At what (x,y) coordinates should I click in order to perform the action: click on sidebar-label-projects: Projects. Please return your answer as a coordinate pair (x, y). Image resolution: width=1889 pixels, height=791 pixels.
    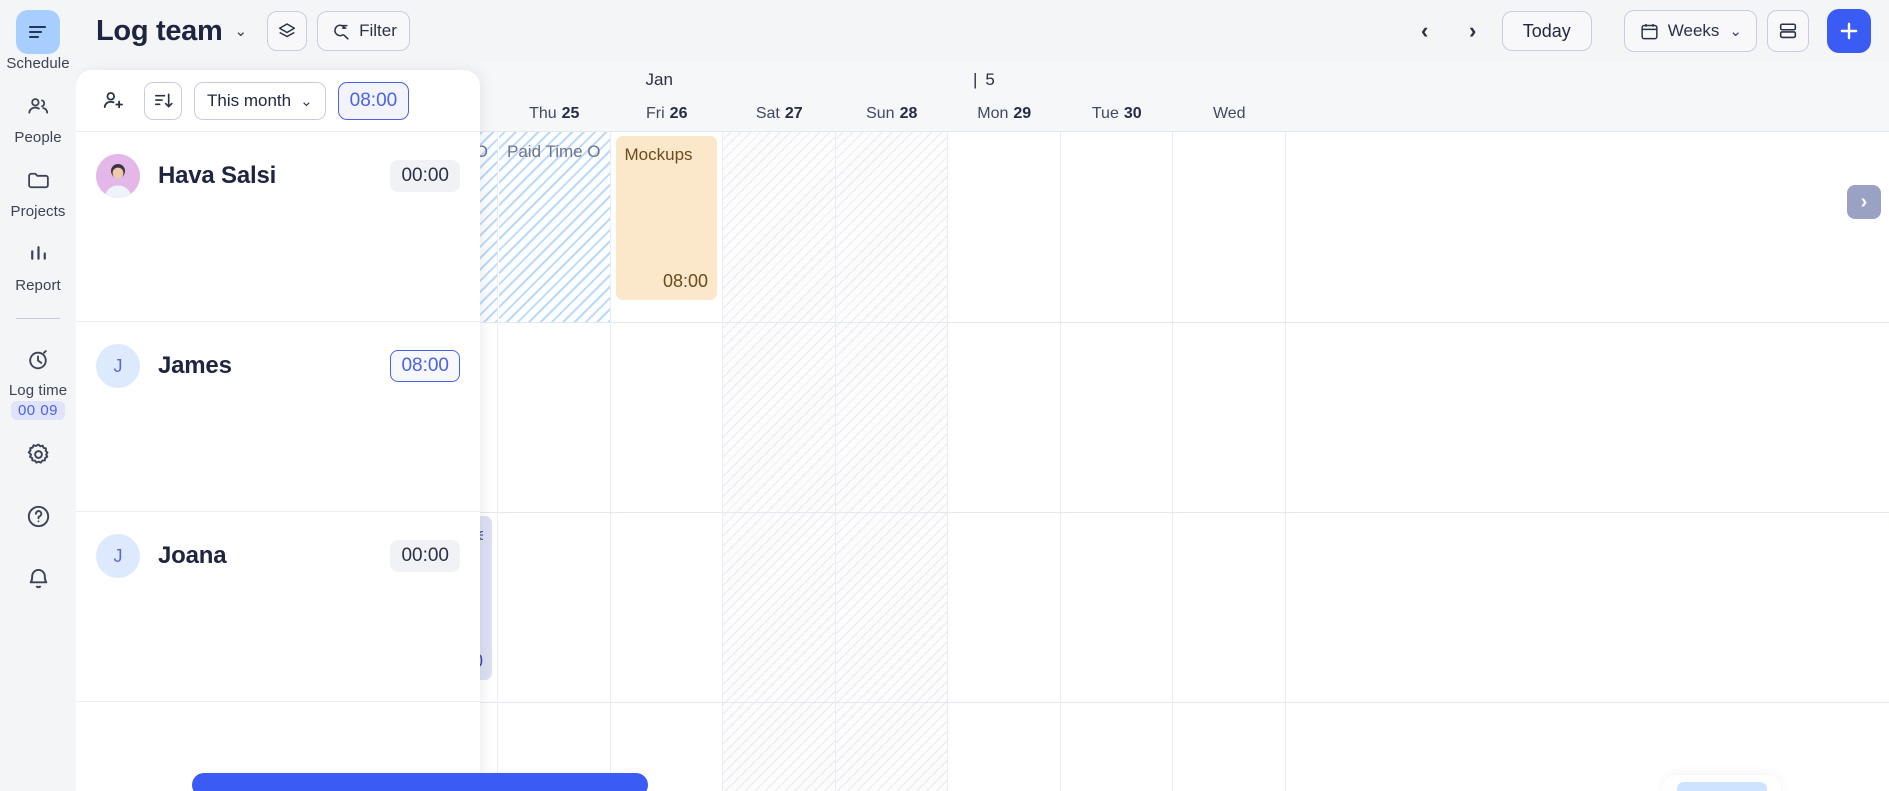
    Looking at the image, I should click on (38, 211).